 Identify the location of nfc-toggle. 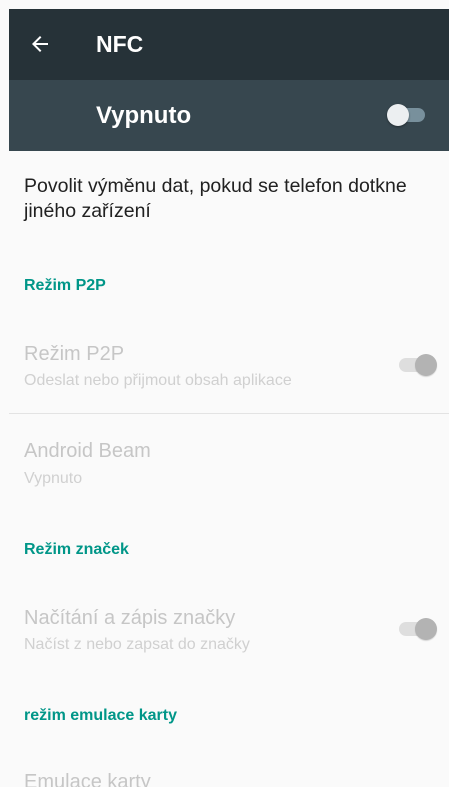
(407, 115).